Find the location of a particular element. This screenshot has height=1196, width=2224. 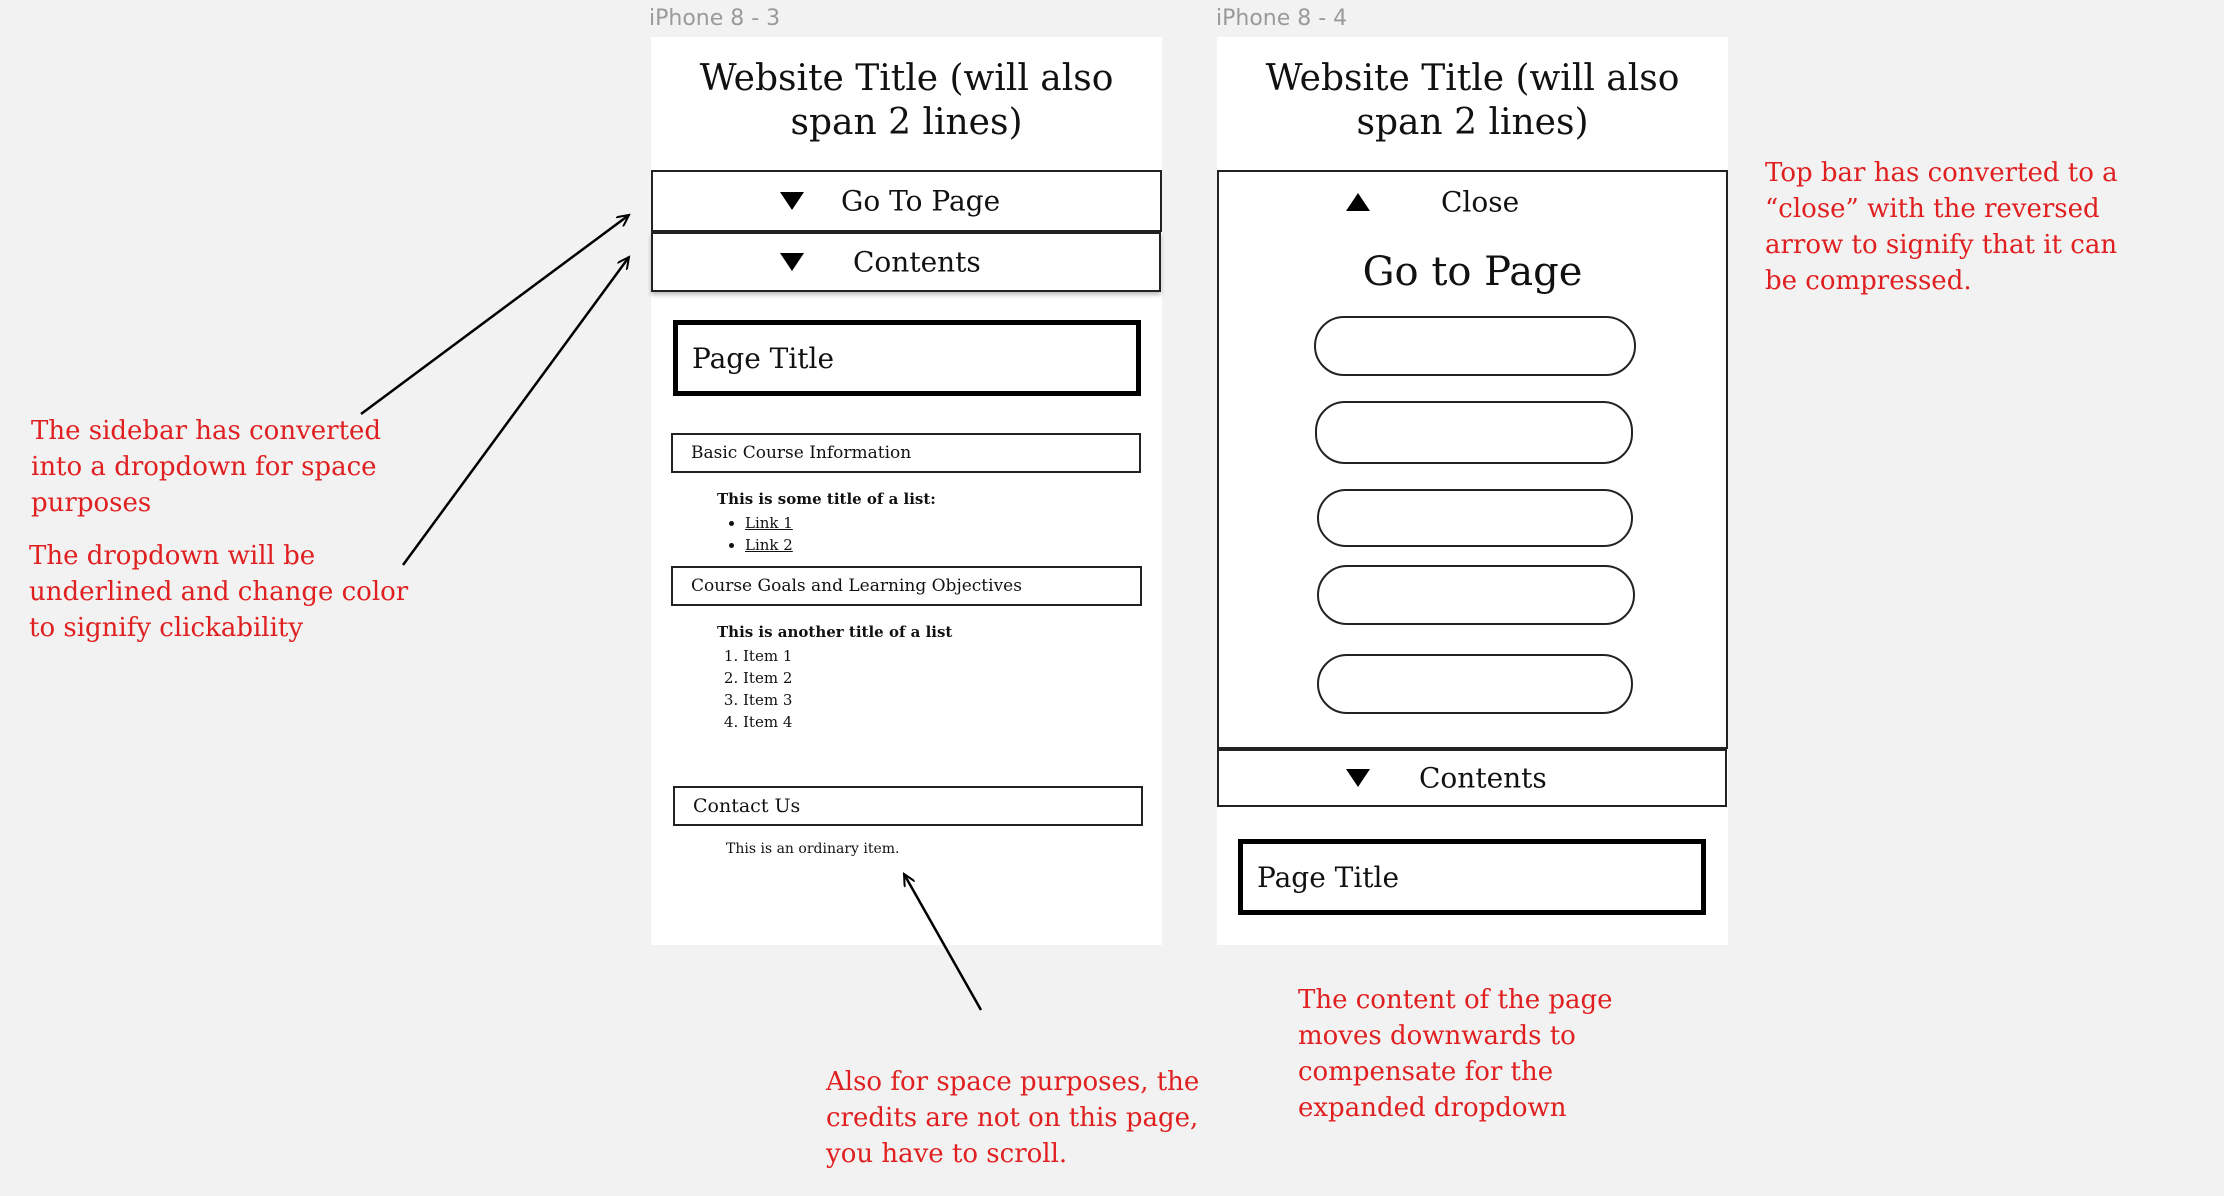

arrow-to-go-to-page is located at coordinates (494, 315).